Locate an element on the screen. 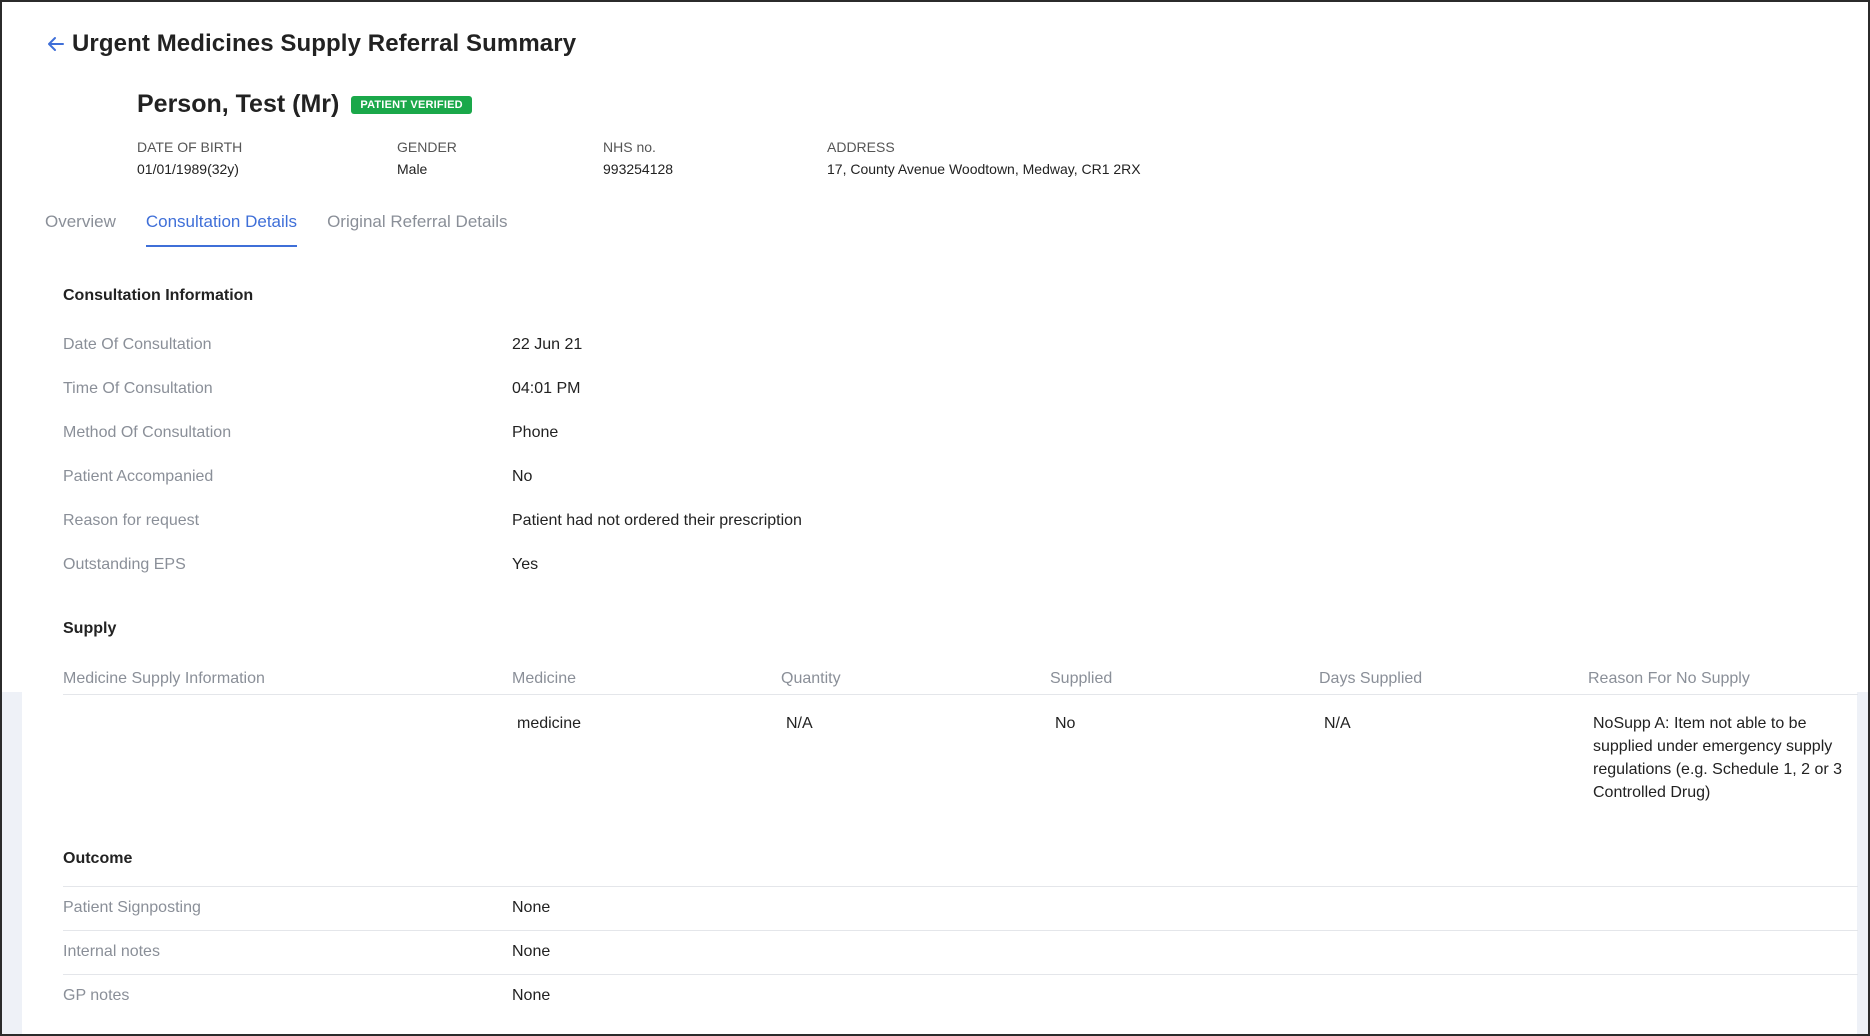  cell-quantity: N/A is located at coordinates (799, 723).